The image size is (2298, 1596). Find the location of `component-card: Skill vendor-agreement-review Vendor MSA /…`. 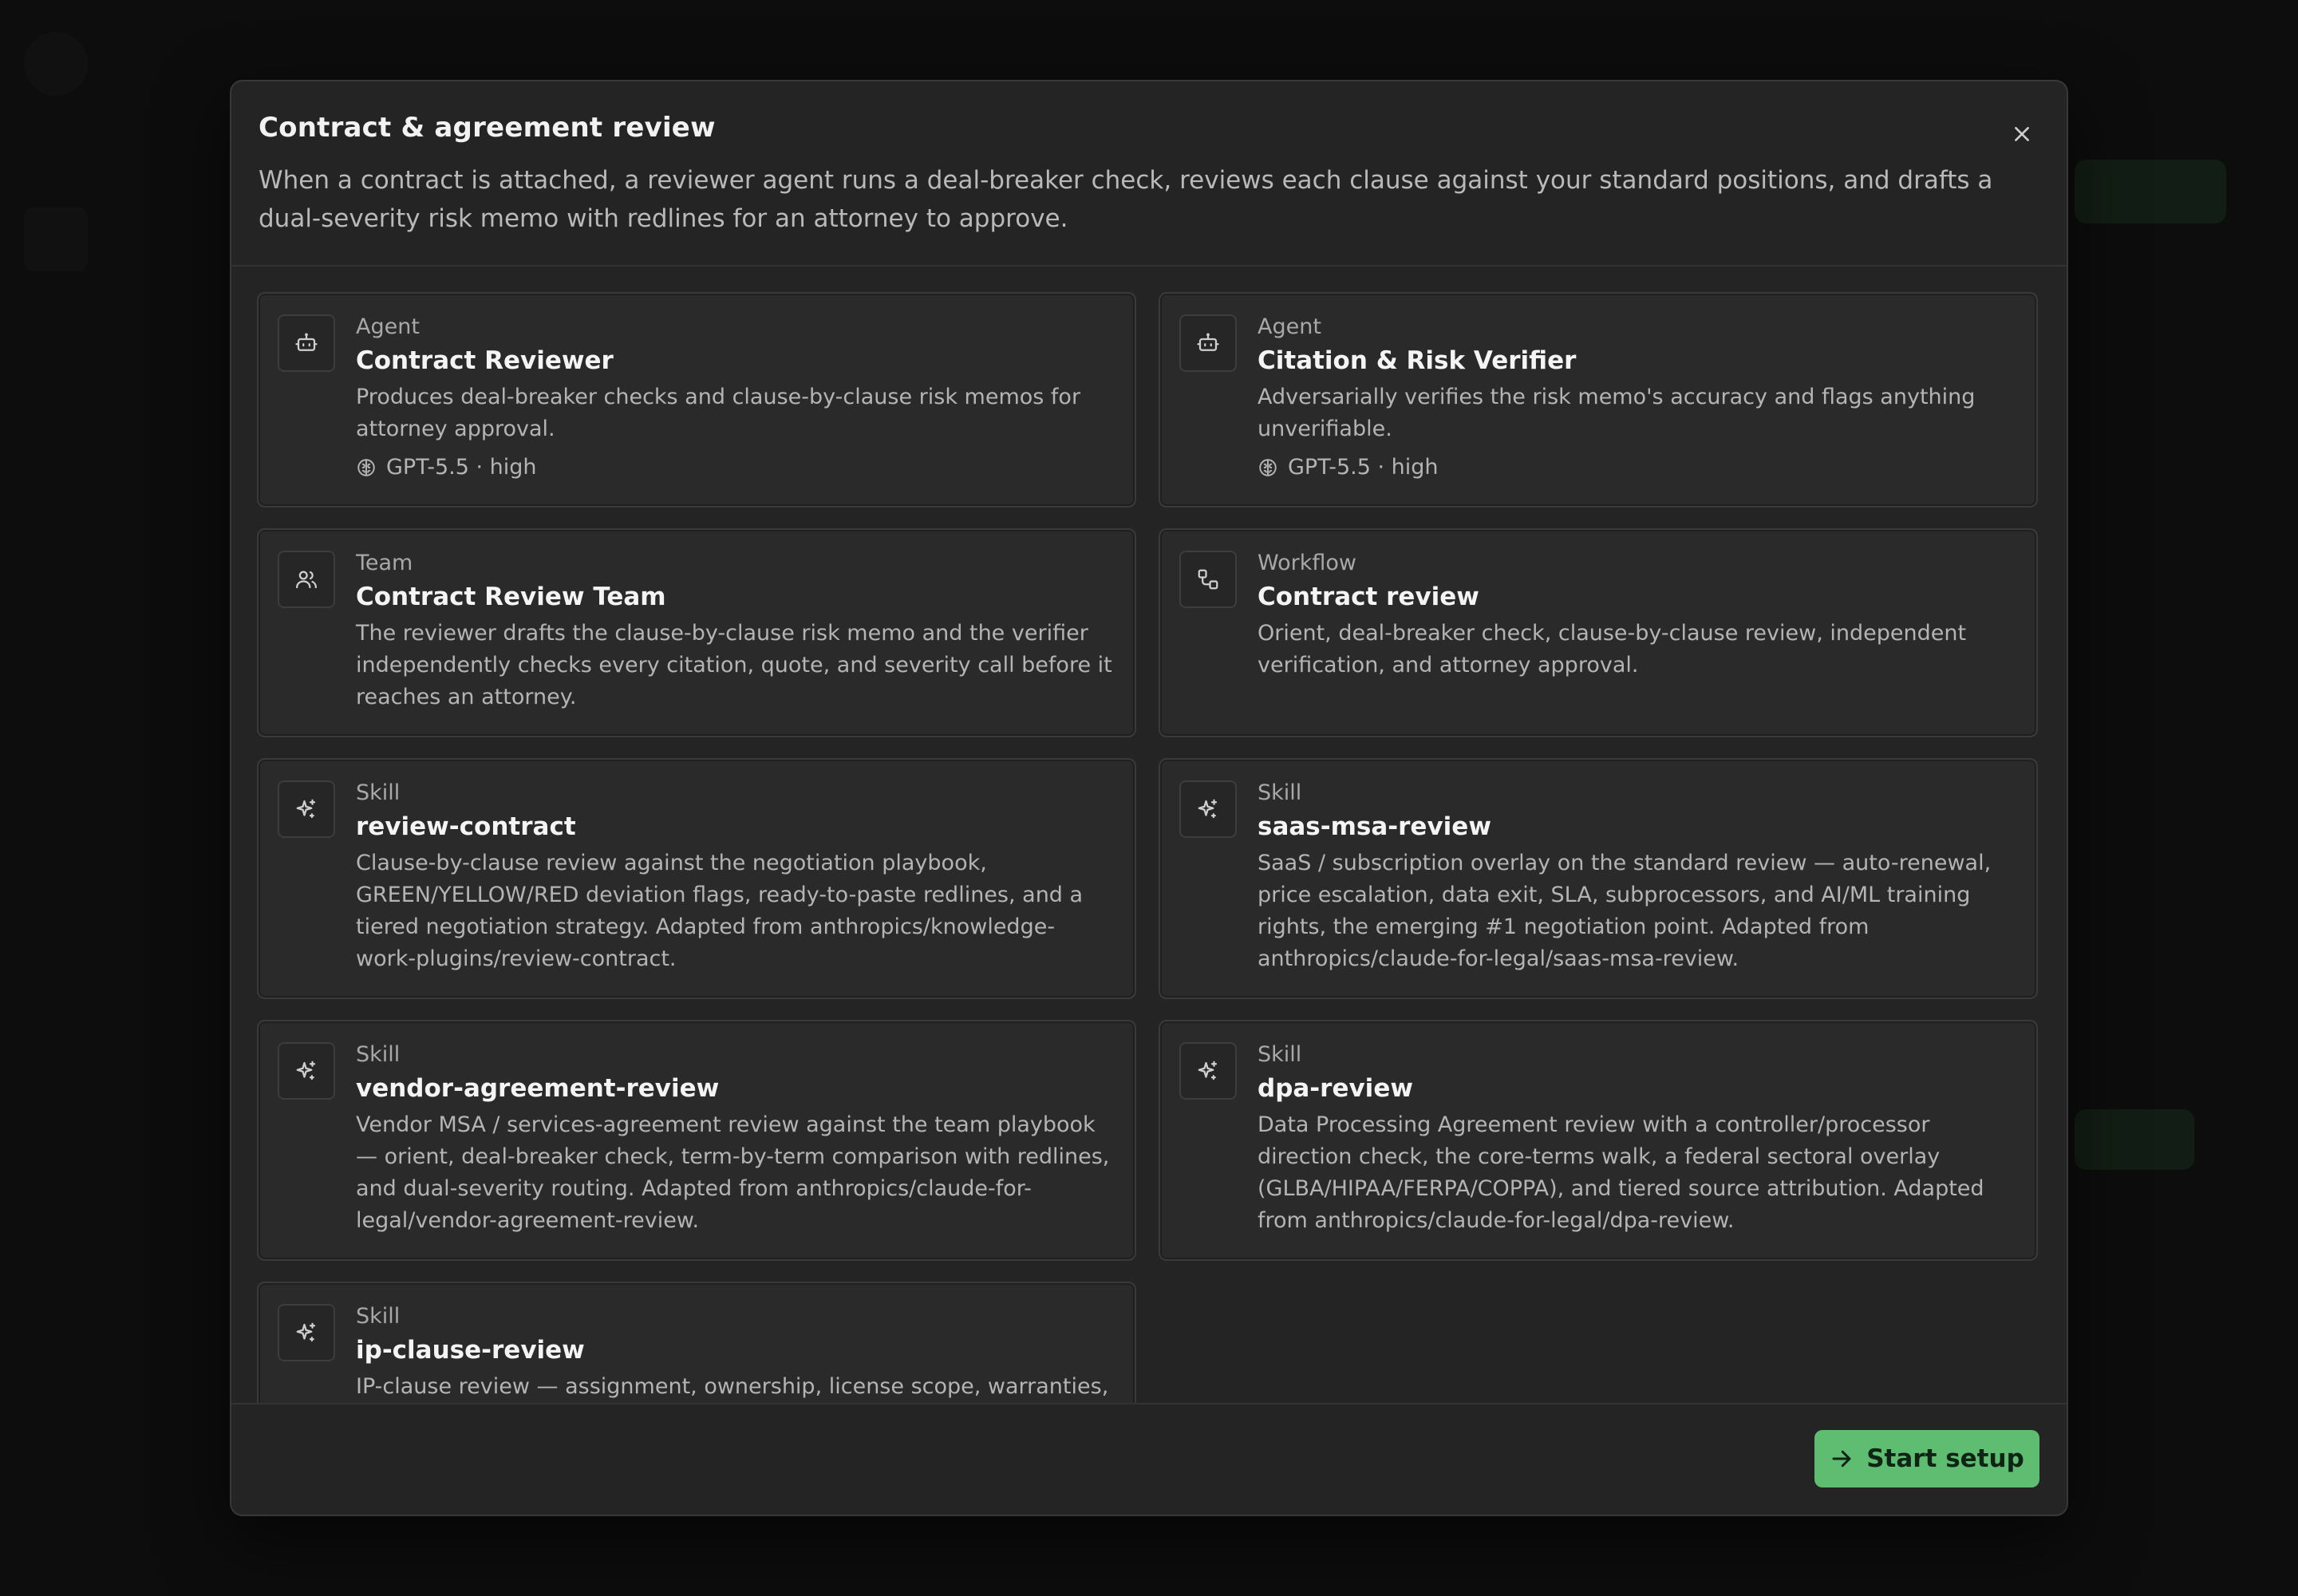

component-card: Skill vendor-agreement-review Vendor MSA /… is located at coordinates (697, 1140).